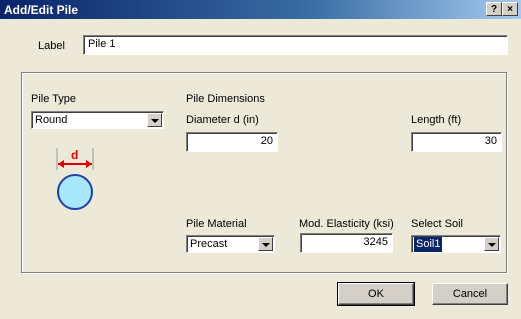 The height and width of the screenshot is (319, 521). I want to click on mod-elasticity-label: Mod. Elasticity (ksi), so click(346, 224).